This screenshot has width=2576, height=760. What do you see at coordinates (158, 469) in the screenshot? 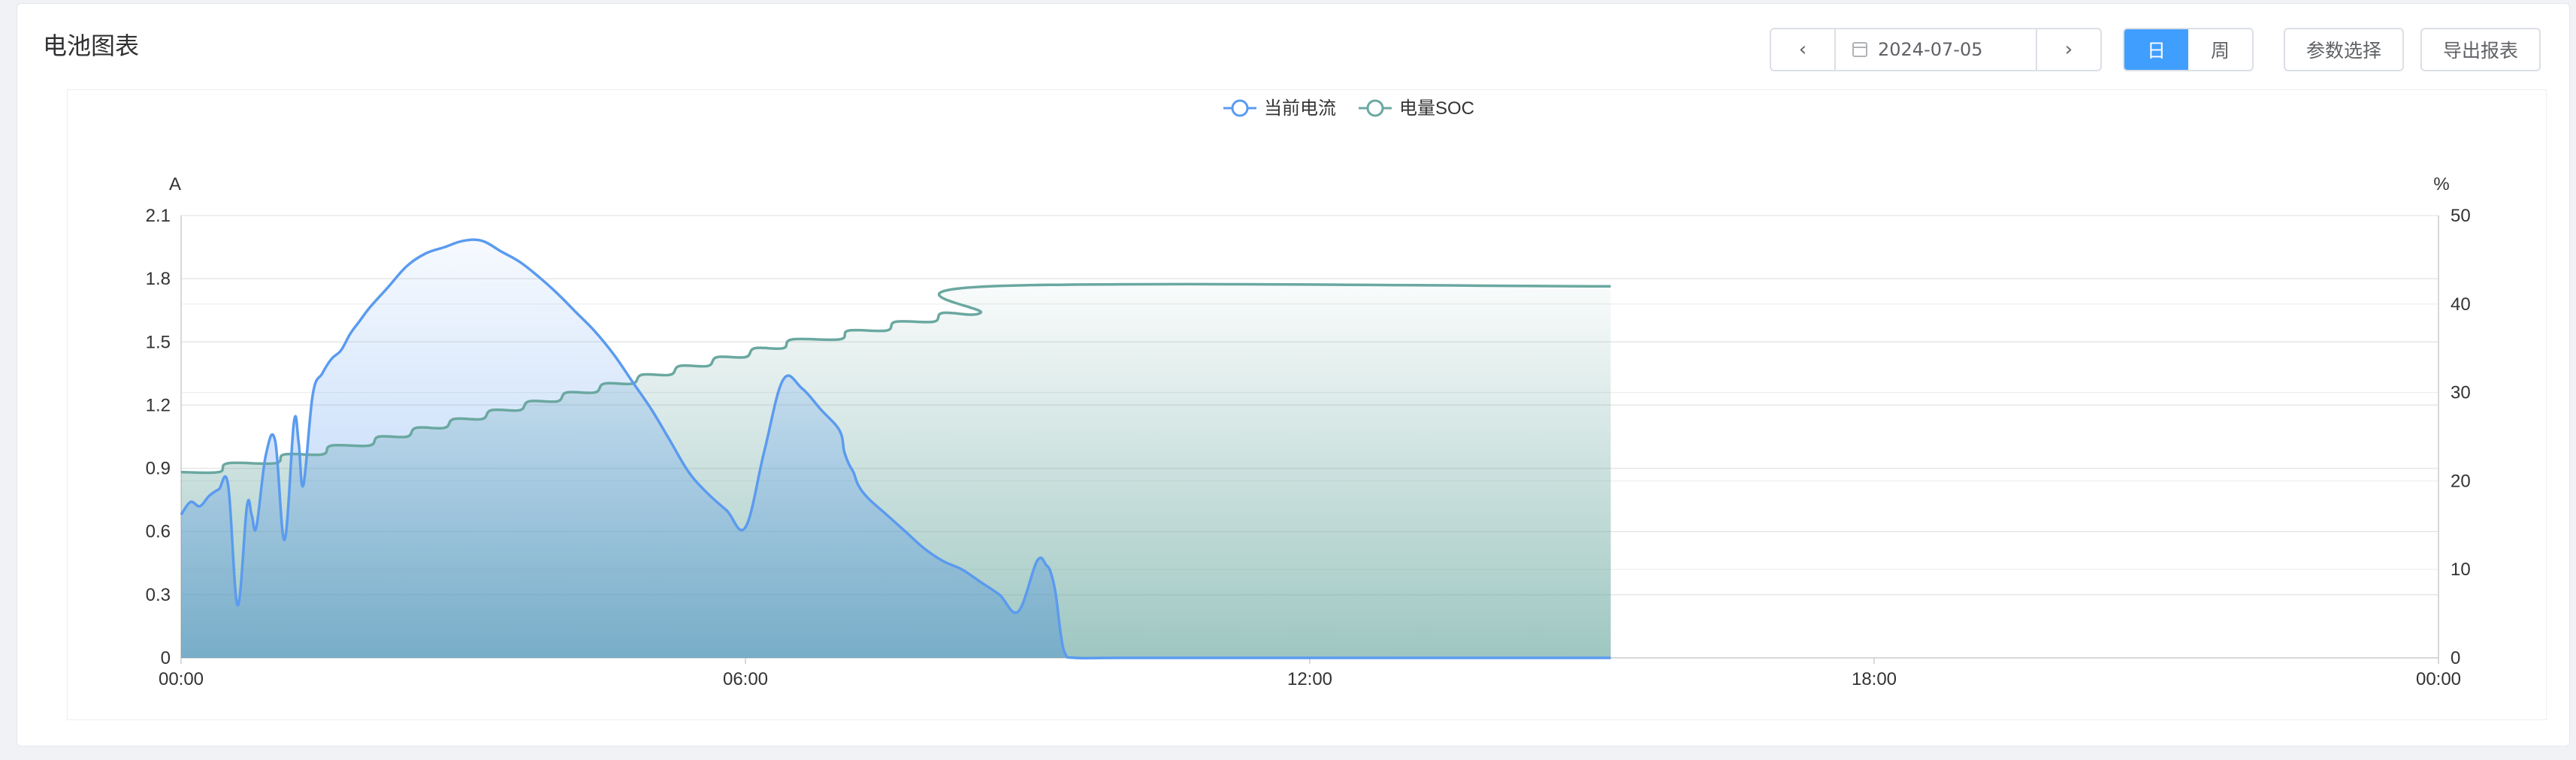
I see `y-left-tick-label: 0.9` at bounding box center [158, 469].